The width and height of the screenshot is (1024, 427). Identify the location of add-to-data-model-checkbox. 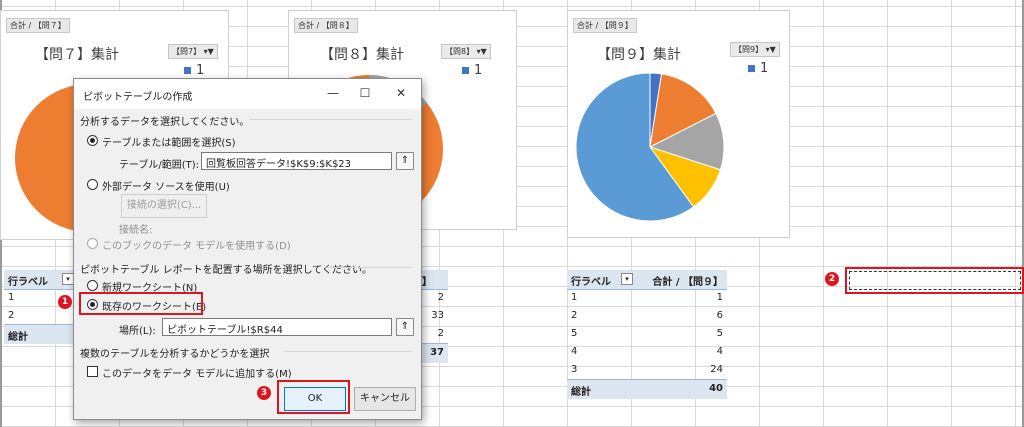
(92, 371).